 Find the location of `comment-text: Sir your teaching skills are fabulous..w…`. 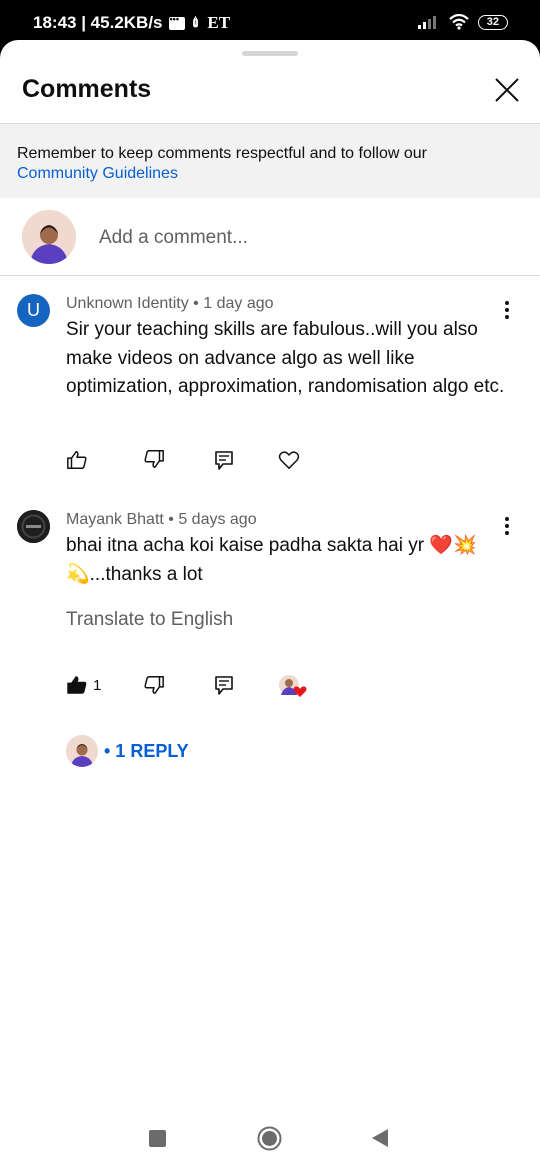

comment-text: Sir your teaching skills are fabulous..w… is located at coordinates (285, 358).